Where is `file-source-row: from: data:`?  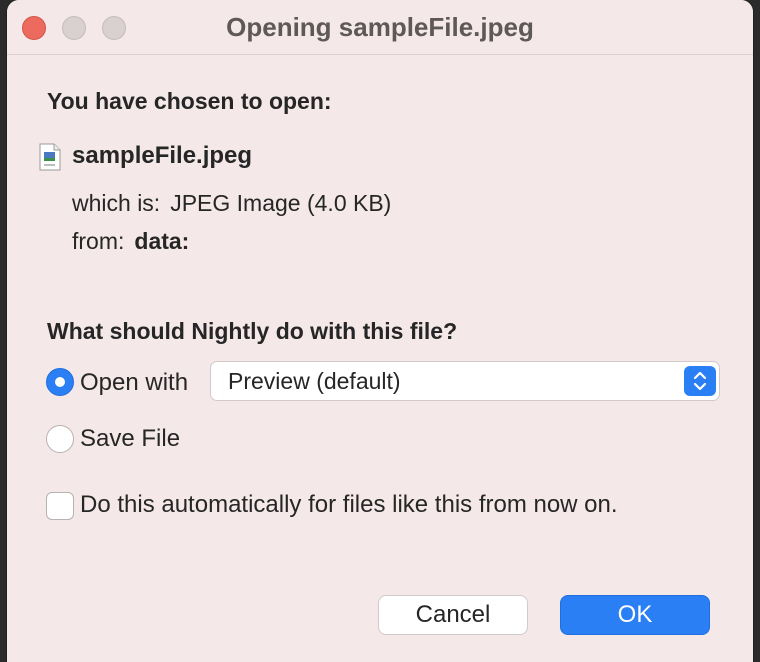
file-source-row: from: data: is located at coordinates (130, 241).